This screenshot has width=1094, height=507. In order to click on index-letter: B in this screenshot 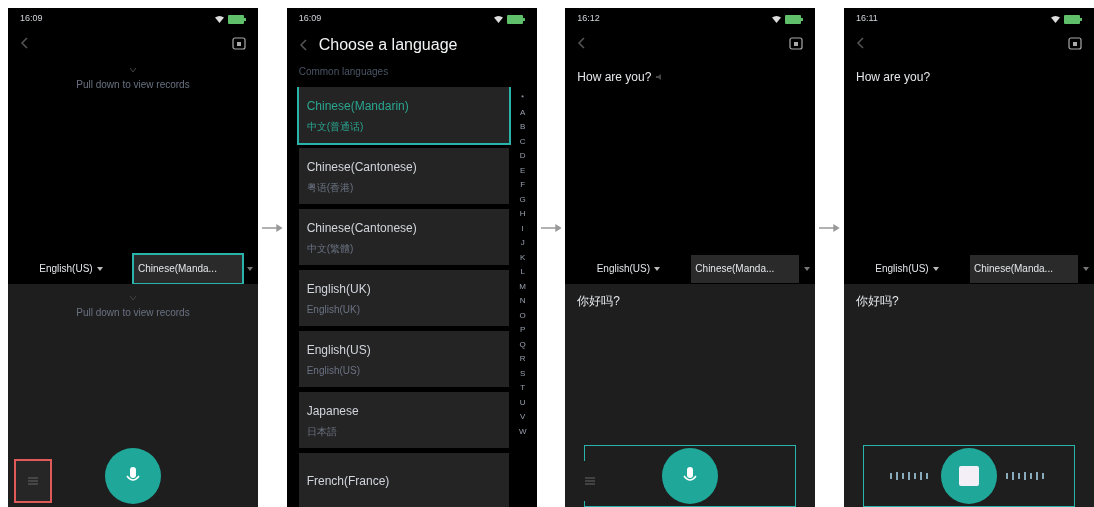, I will do `click(523, 127)`.